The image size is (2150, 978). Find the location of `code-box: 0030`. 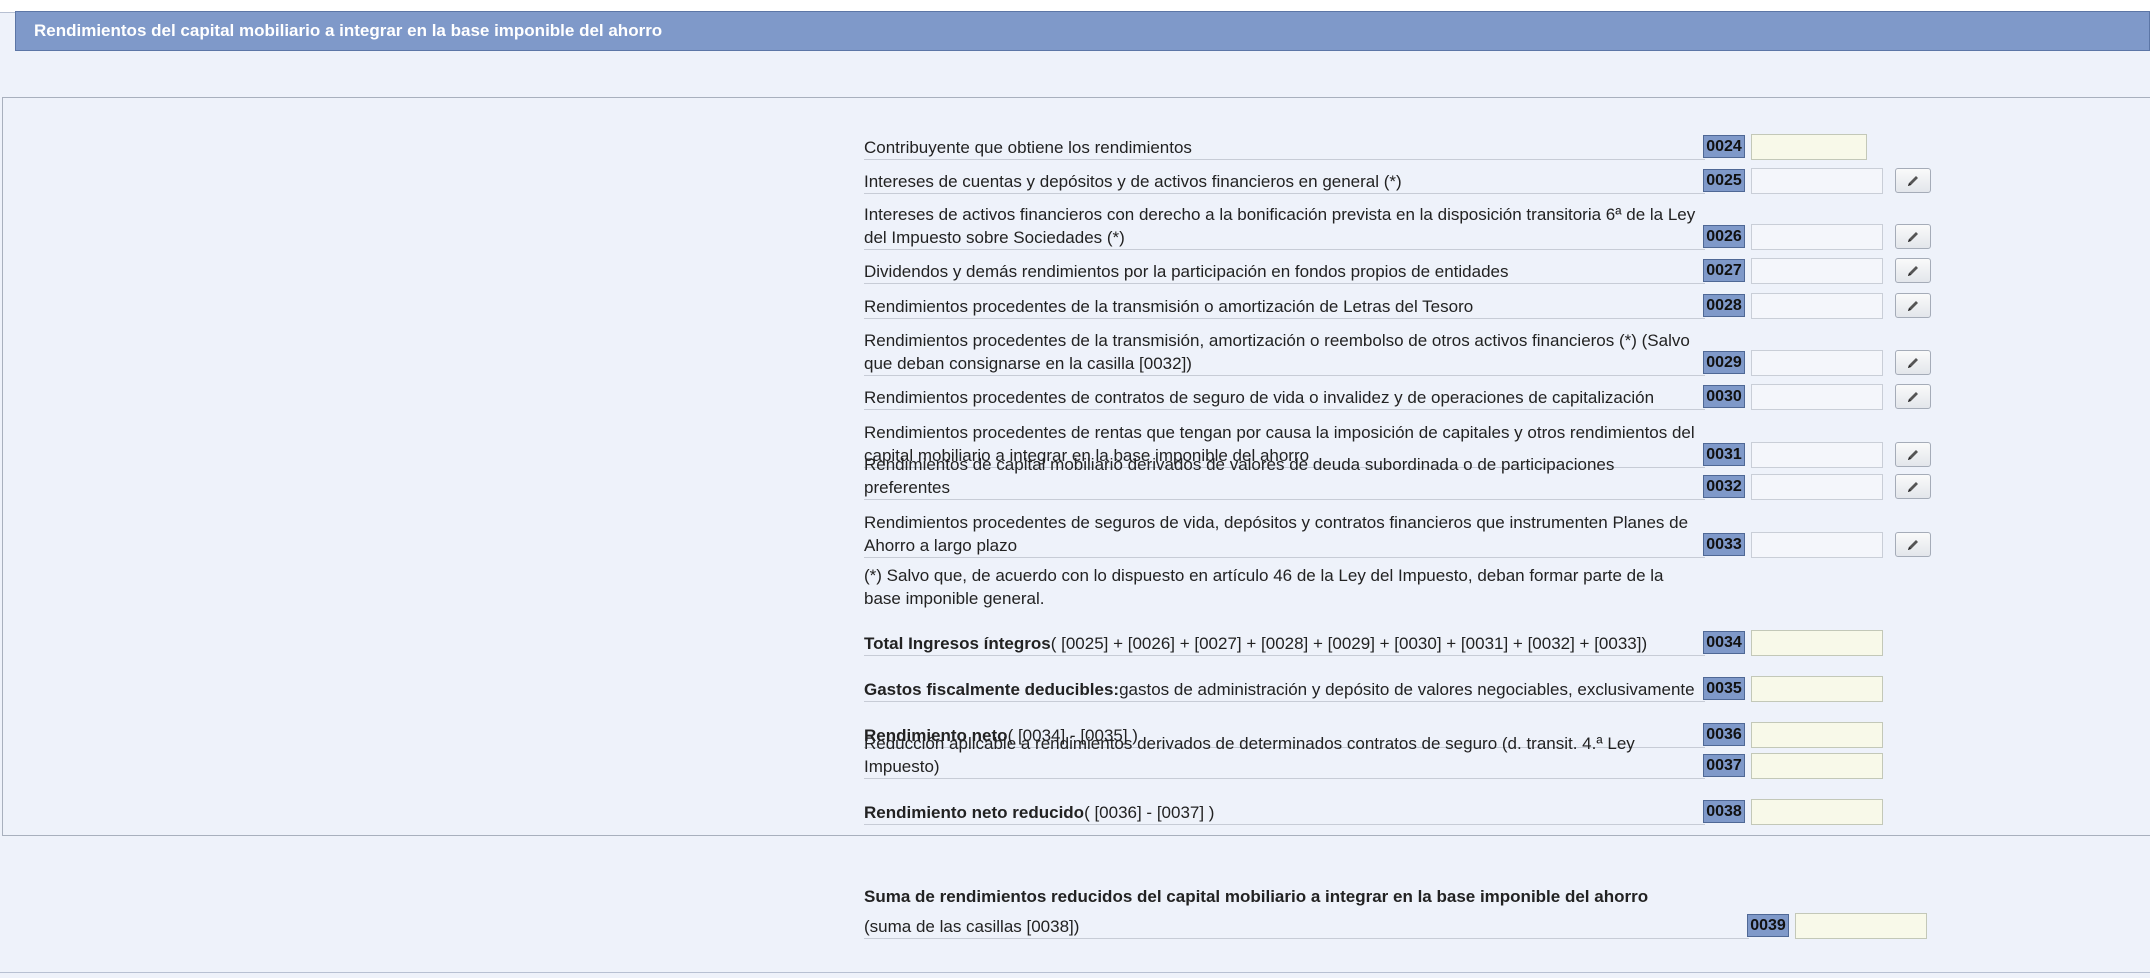

code-box: 0030 is located at coordinates (1724, 396).